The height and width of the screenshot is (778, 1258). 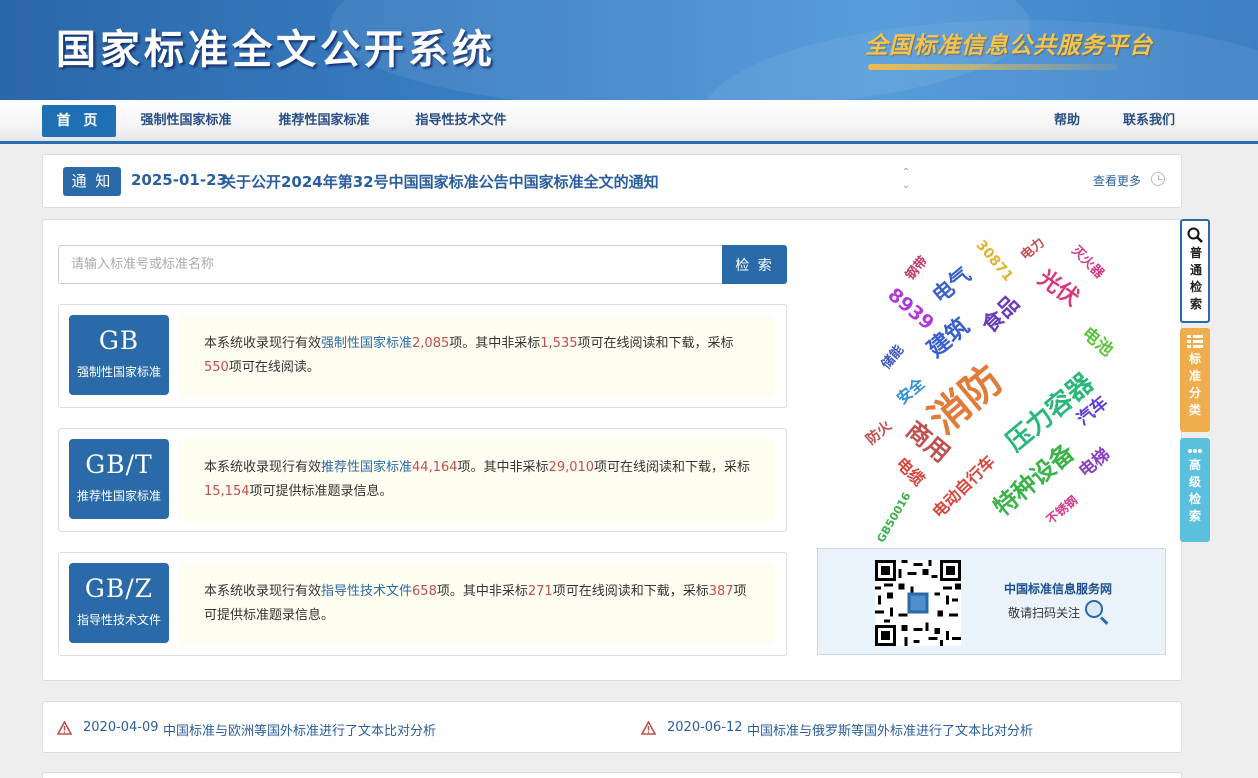 I want to click on nav-guidance: 指导性技术文件, so click(x=461, y=121).